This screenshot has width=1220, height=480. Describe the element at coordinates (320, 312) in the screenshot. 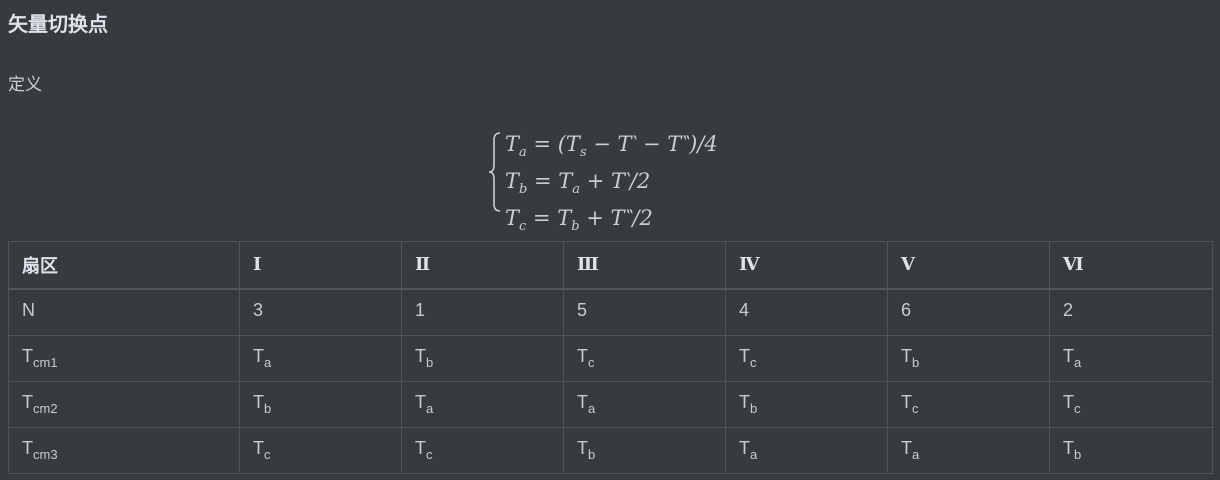

I see `table-cell: 3` at that location.